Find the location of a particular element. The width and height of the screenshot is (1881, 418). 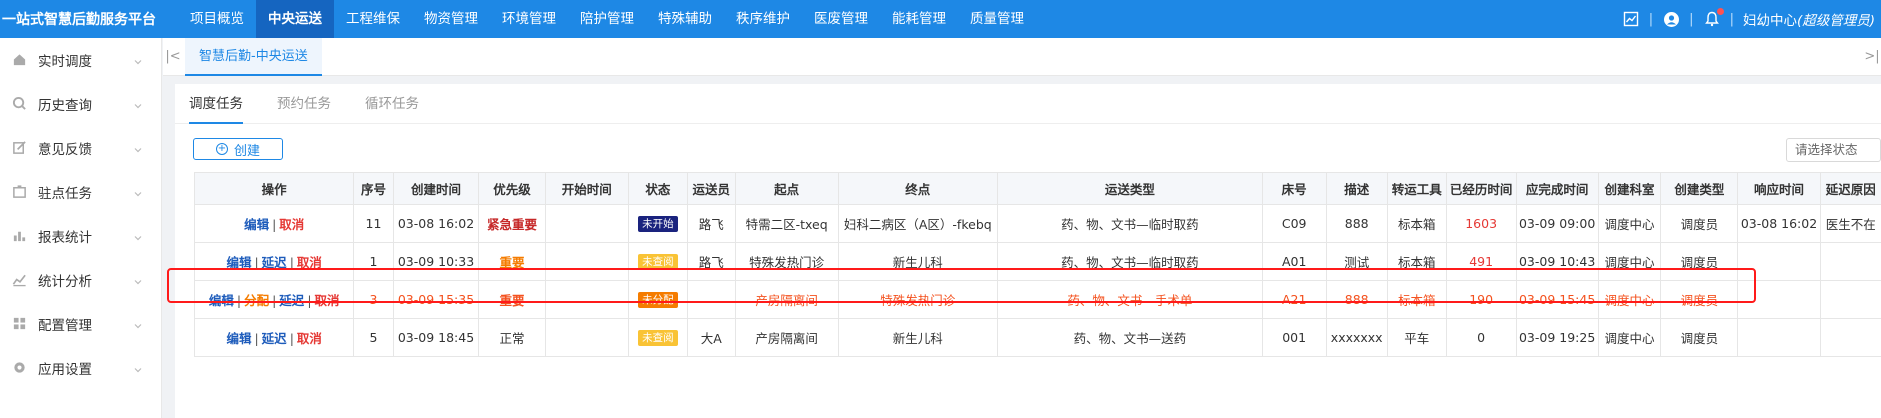

collapse-left-icon: |< is located at coordinates (173, 56).